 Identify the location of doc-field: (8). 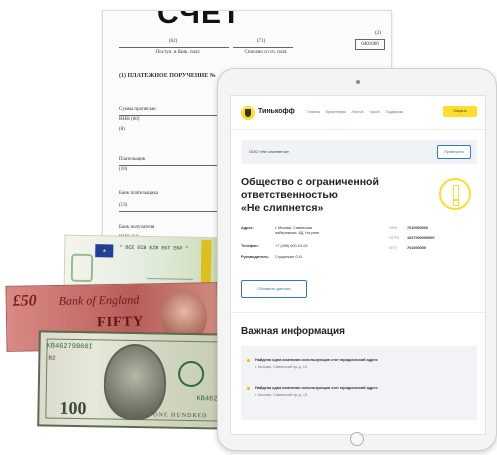
(122, 129).